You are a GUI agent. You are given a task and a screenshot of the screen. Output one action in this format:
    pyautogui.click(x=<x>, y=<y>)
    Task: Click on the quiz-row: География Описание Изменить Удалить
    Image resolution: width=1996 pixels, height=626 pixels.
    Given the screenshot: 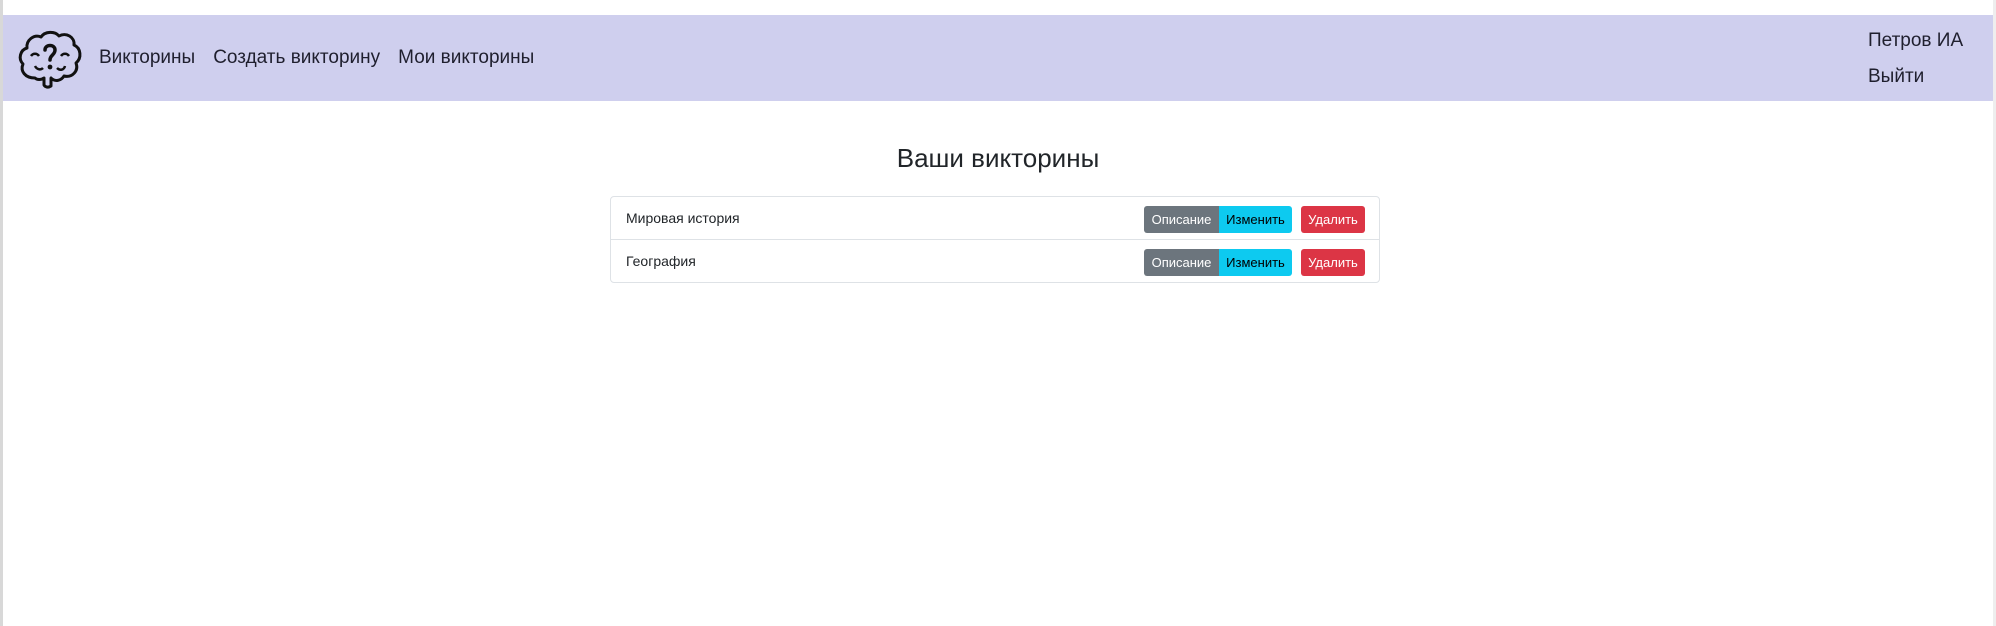 What is the action you would take?
    pyautogui.click(x=995, y=261)
    